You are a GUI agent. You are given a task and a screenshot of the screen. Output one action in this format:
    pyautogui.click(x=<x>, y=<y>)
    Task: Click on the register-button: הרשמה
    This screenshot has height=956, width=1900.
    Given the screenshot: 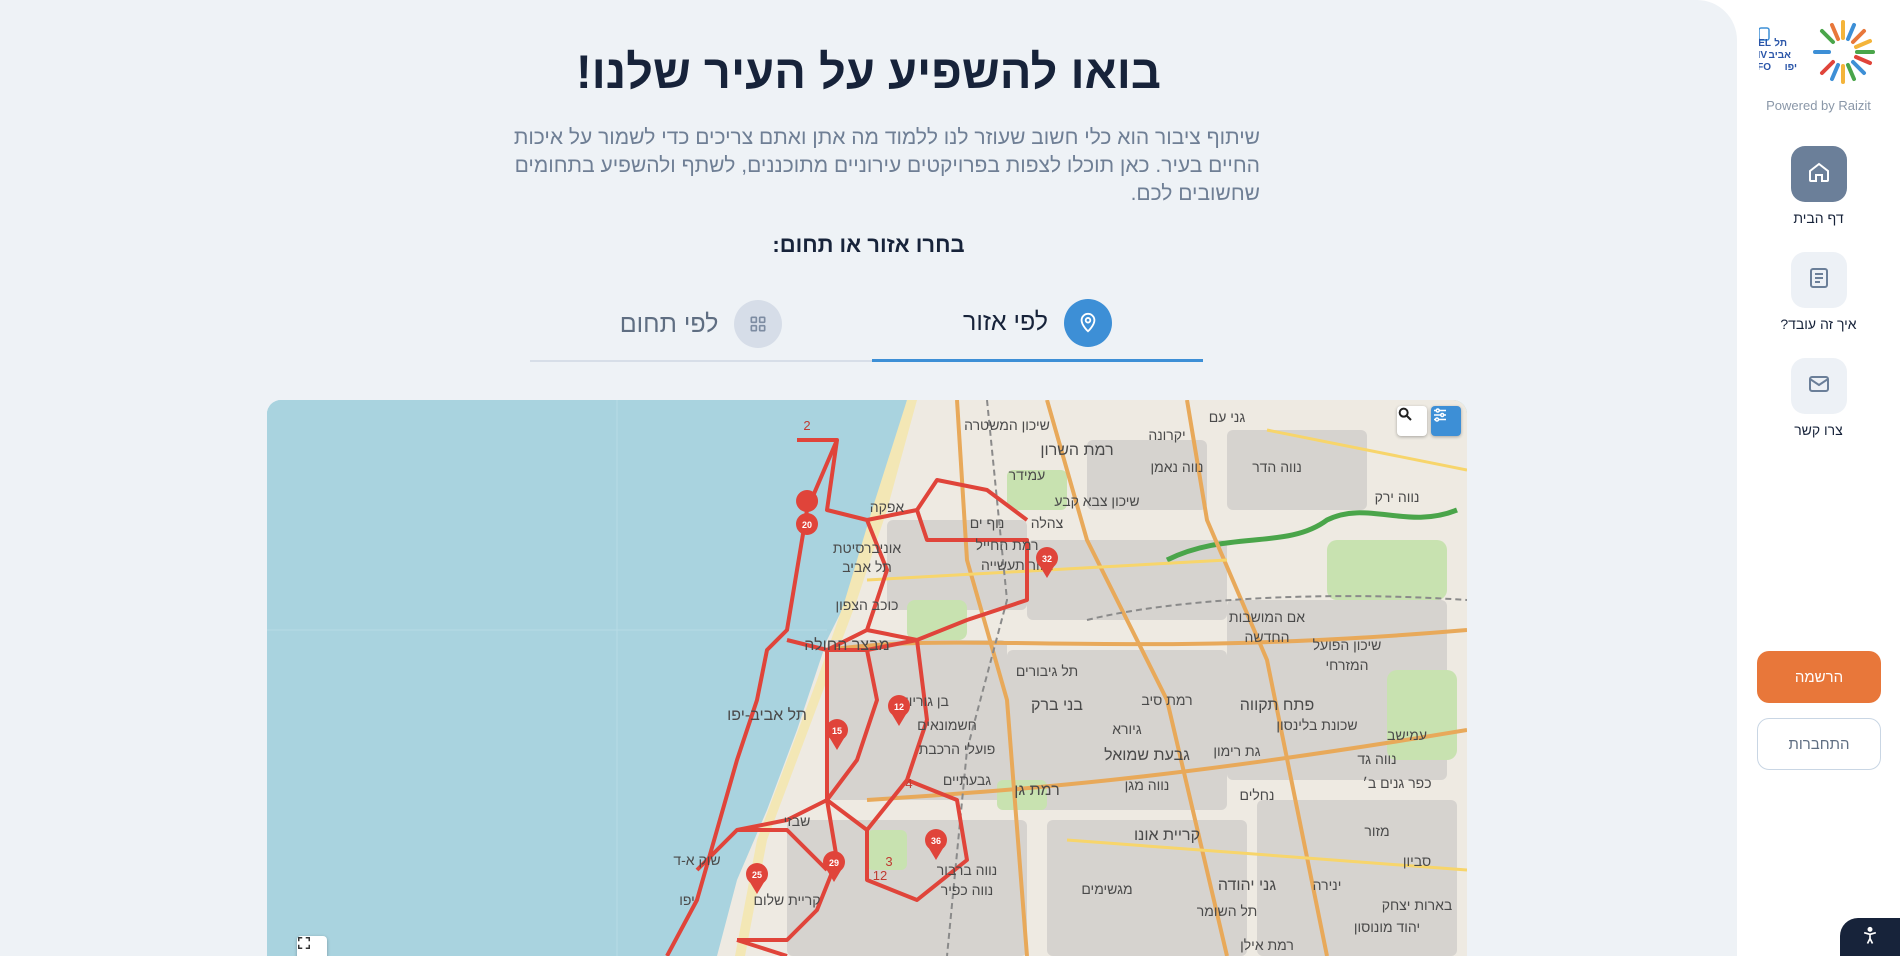 What is the action you would take?
    pyautogui.click(x=1819, y=677)
    